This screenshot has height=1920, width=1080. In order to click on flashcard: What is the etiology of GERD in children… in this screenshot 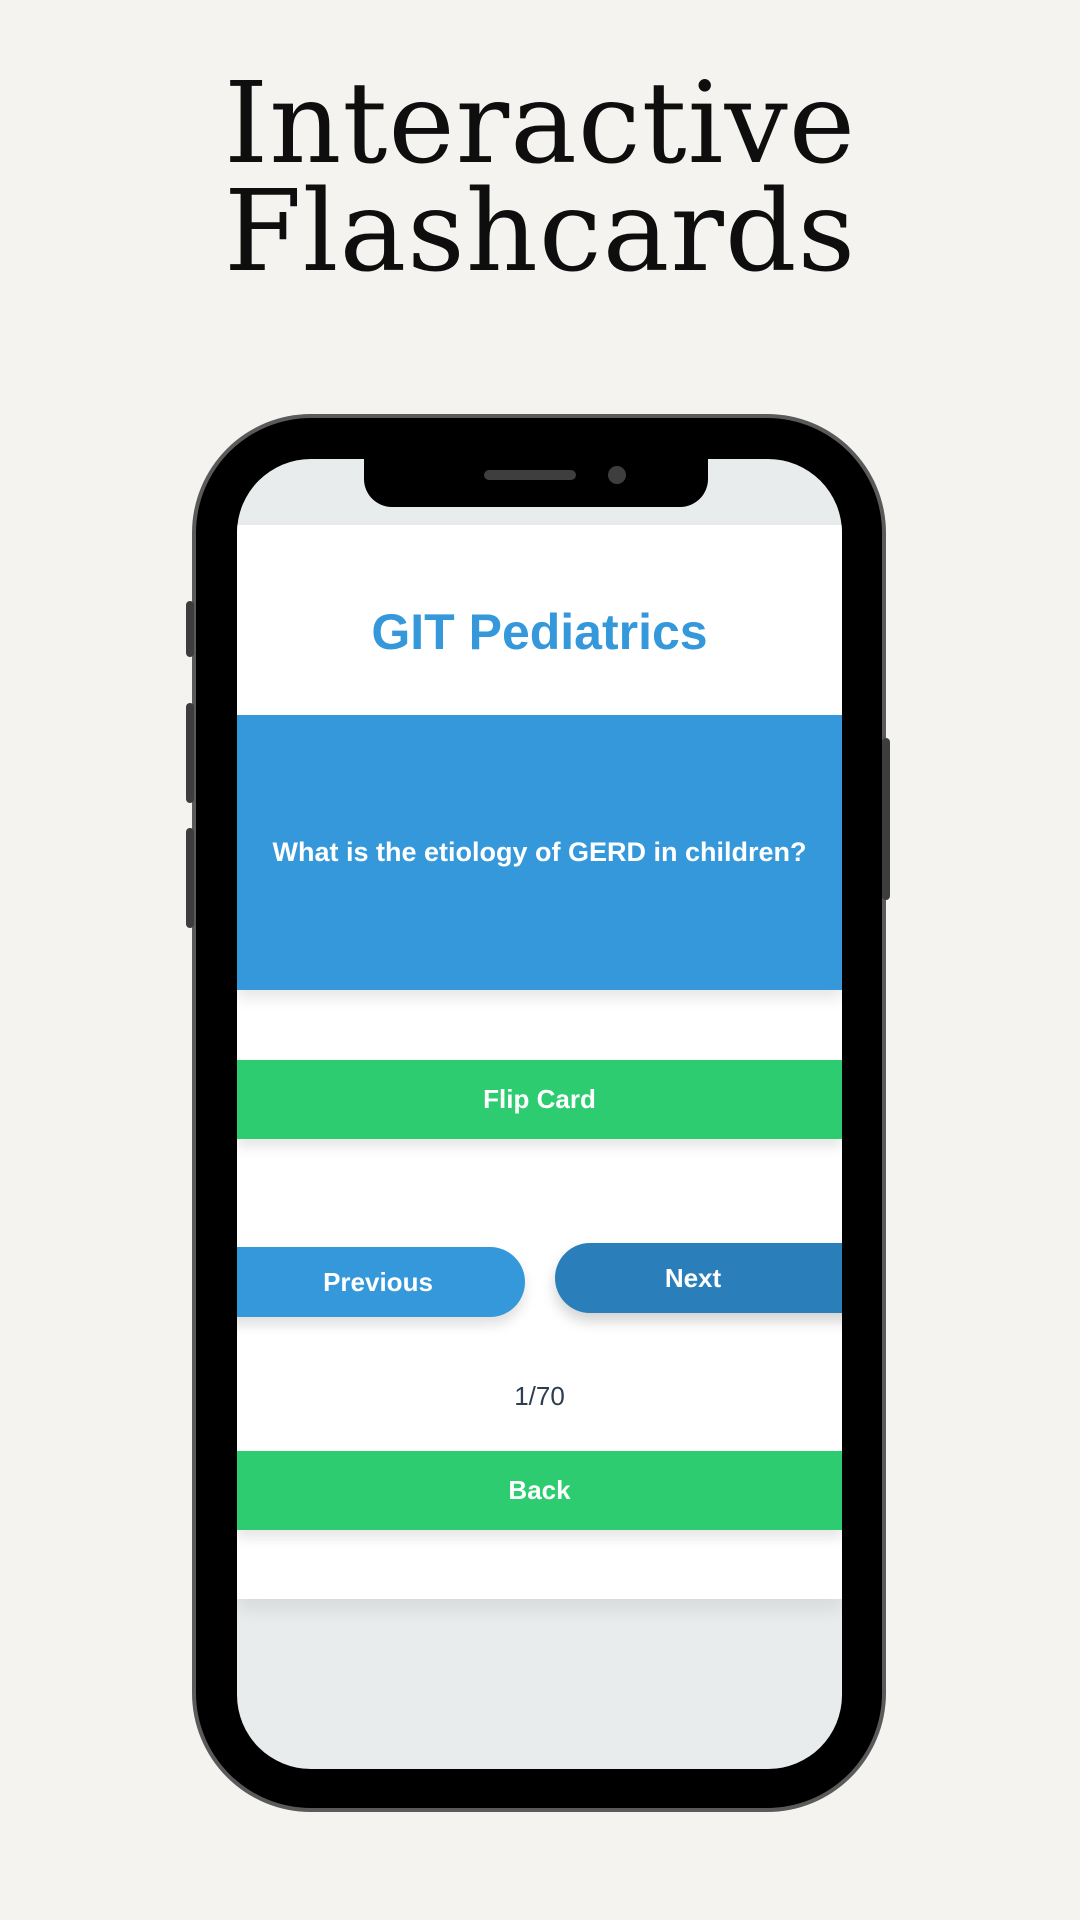, I will do `click(539, 852)`.